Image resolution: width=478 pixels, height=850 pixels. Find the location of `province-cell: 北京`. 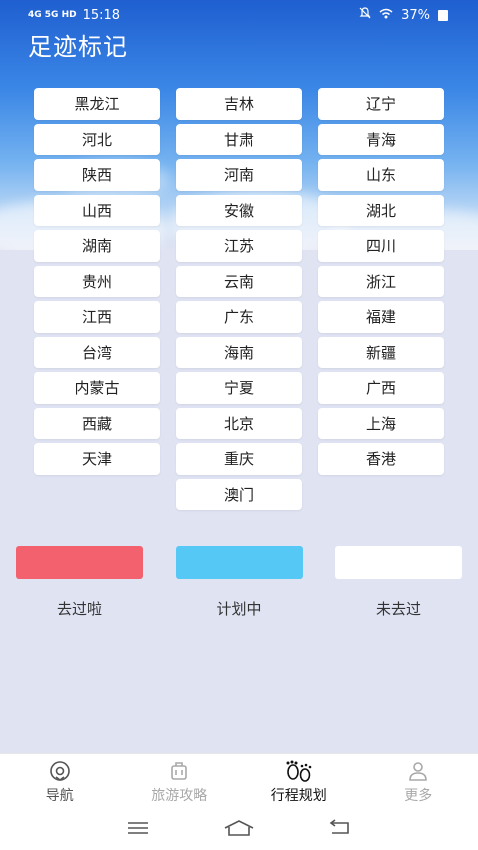

province-cell: 北京 is located at coordinates (239, 423).